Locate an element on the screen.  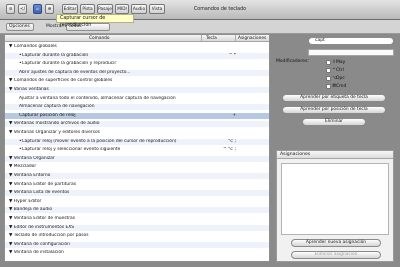
tb-button-3: = is located at coordinates (37, 9).